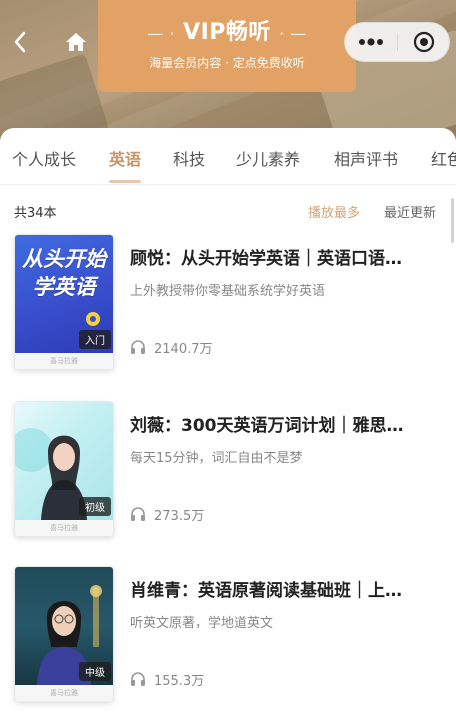 The height and width of the screenshot is (718, 456). Describe the element at coordinates (268, 158) in the screenshot. I see `tab-kids: 少儿素养` at that location.